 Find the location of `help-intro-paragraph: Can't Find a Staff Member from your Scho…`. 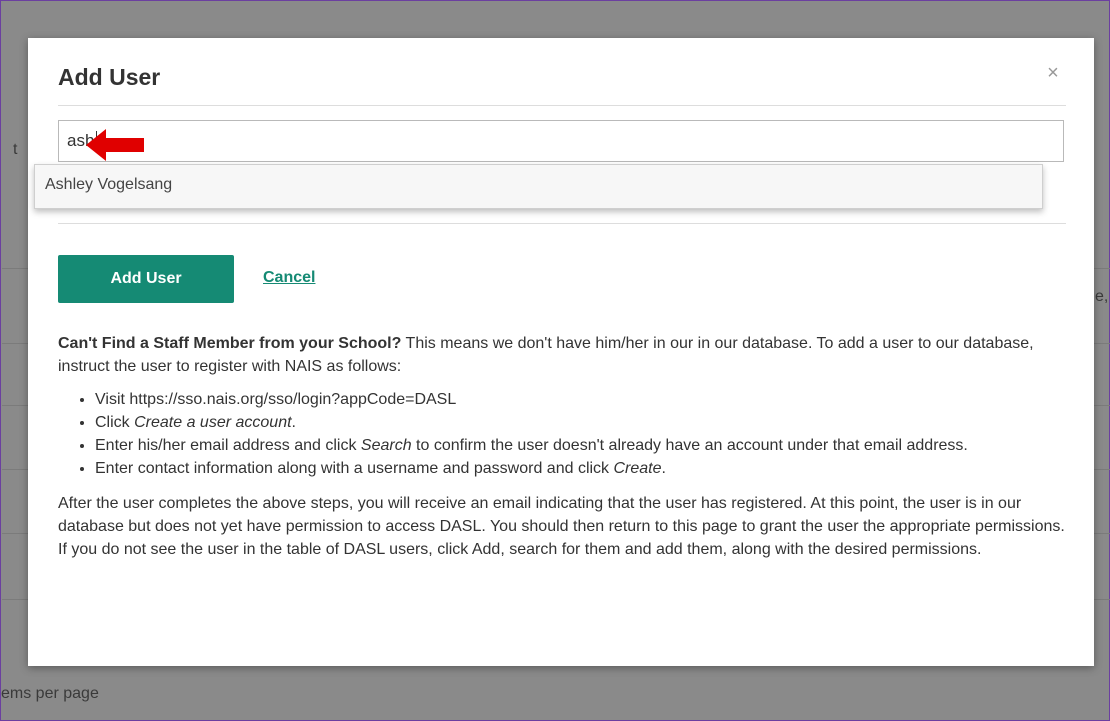

help-intro-paragraph: Can't Find a Staff Member from your Scho… is located at coordinates (563, 355).